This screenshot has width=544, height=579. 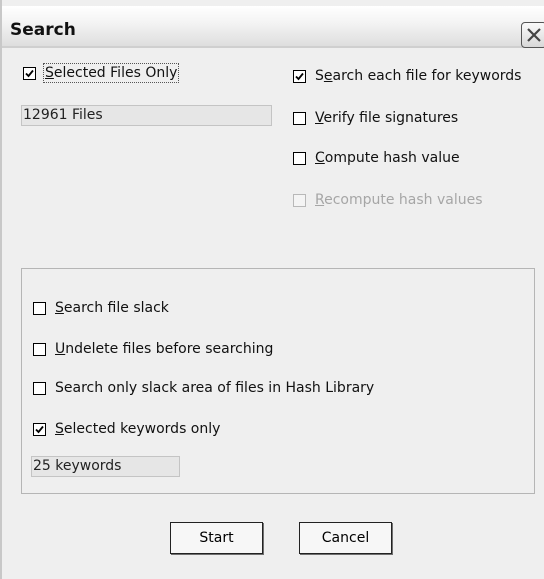 I want to click on selected-files-only-label: Selected Files Only, so click(x=111, y=73).